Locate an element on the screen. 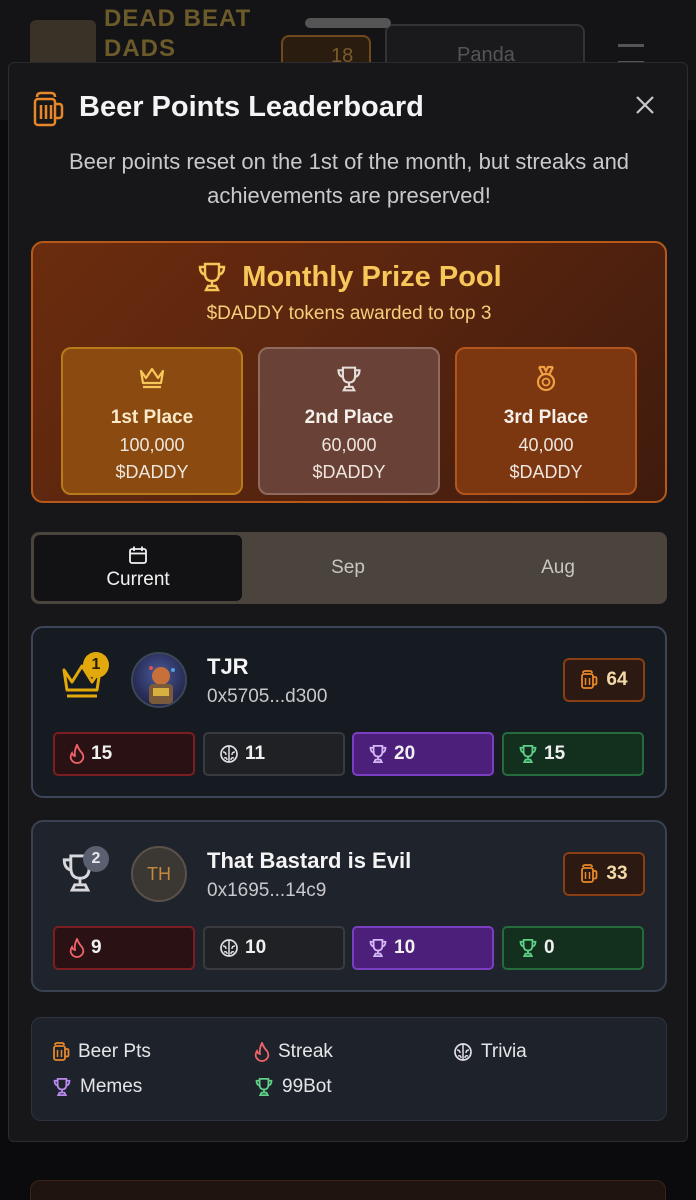  beer-points-badge: 33 is located at coordinates (604, 874).